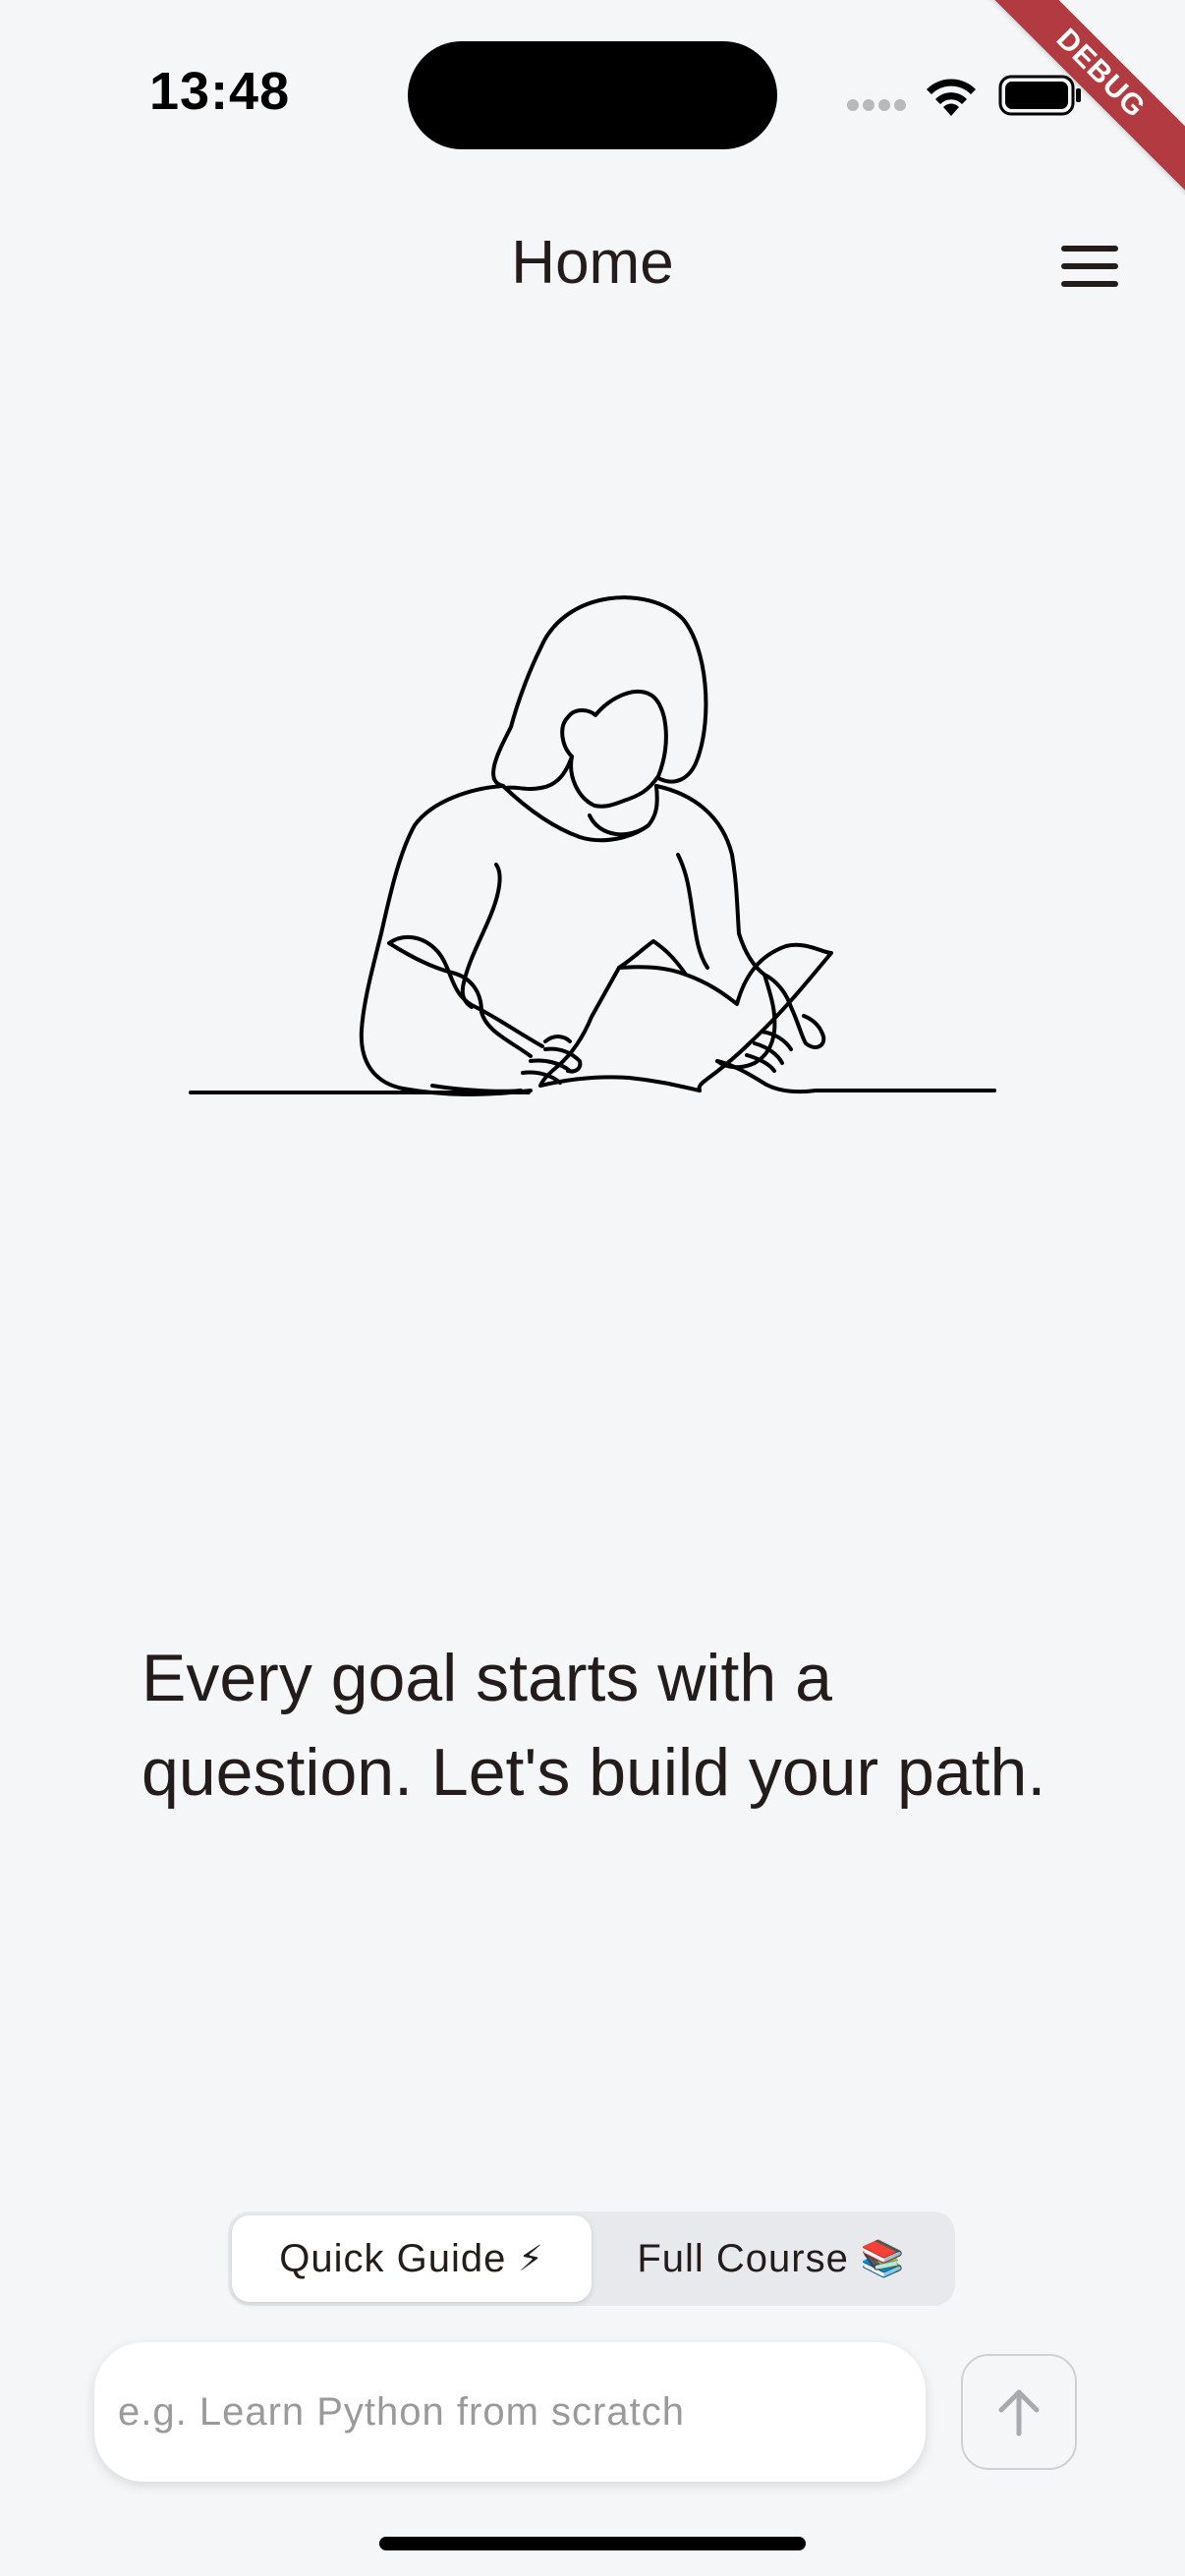 The width and height of the screenshot is (1185, 2576). I want to click on cellular-signal-icon, so click(877, 105).